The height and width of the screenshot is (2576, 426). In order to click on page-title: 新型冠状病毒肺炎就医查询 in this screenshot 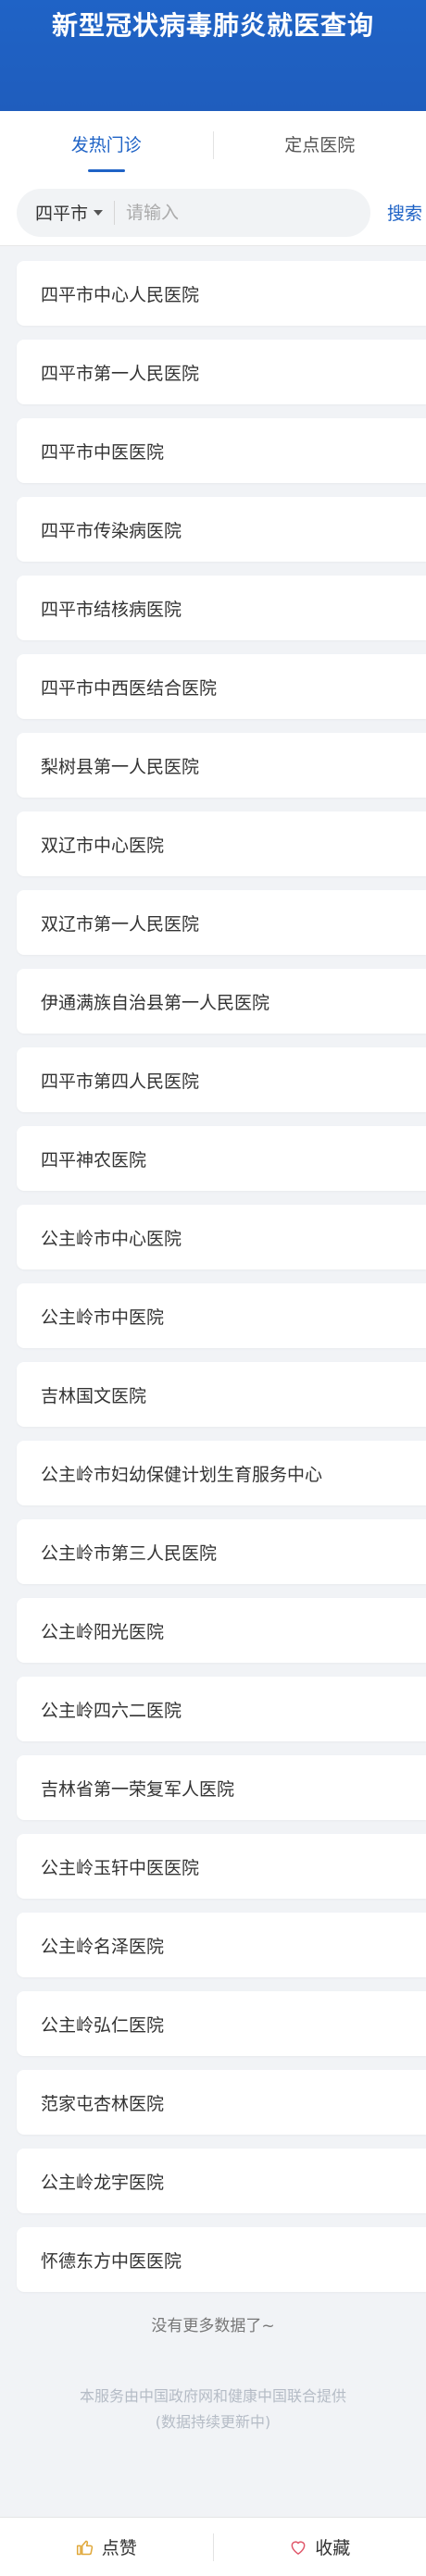, I will do `click(212, 26)`.